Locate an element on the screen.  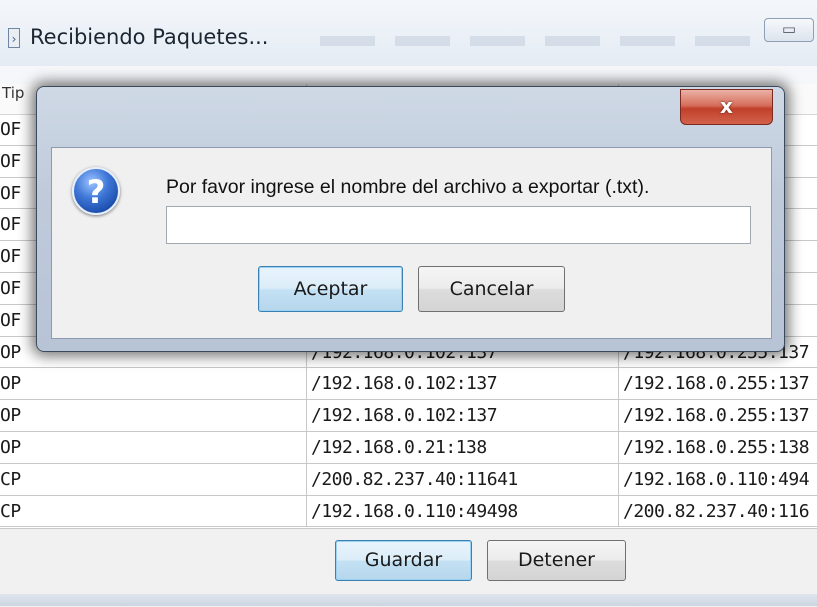
close-button: x is located at coordinates (726, 107).